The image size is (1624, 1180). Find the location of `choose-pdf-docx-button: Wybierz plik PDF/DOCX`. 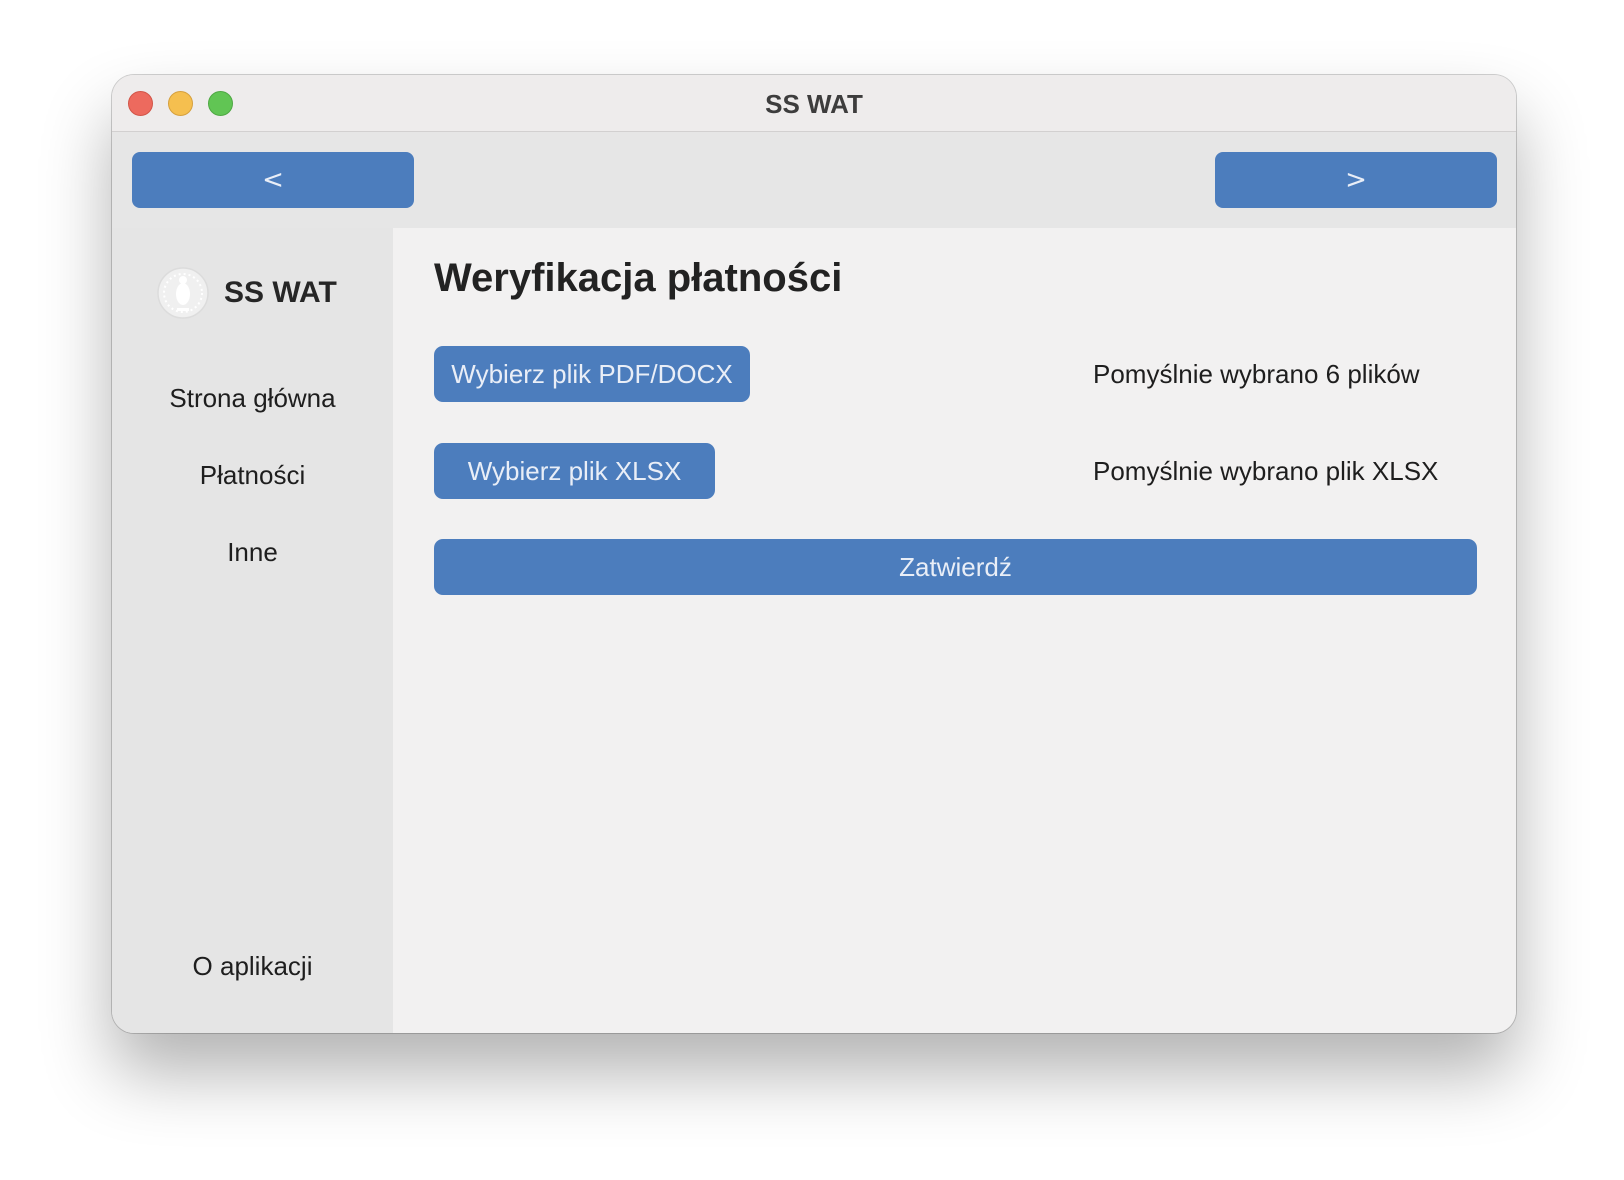

choose-pdf-docx-button: Wybierz plik PDF/DOCX is located at coordinates (592, 374).